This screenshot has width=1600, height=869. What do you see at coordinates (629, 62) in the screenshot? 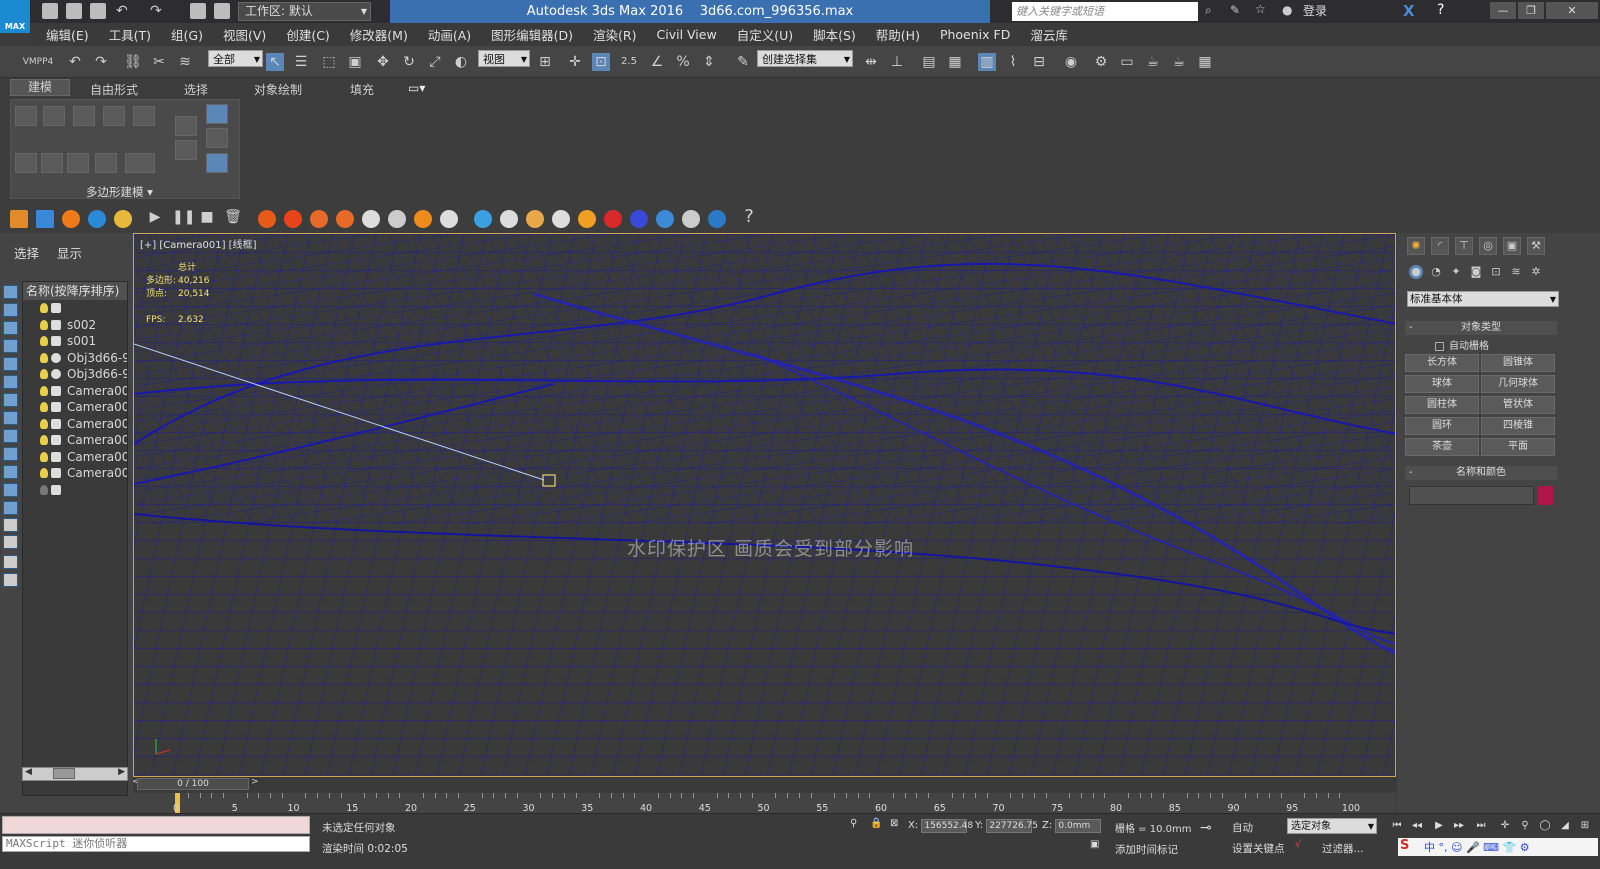
I see `snap-icon: 2.5` at bounding box center [629, 62].